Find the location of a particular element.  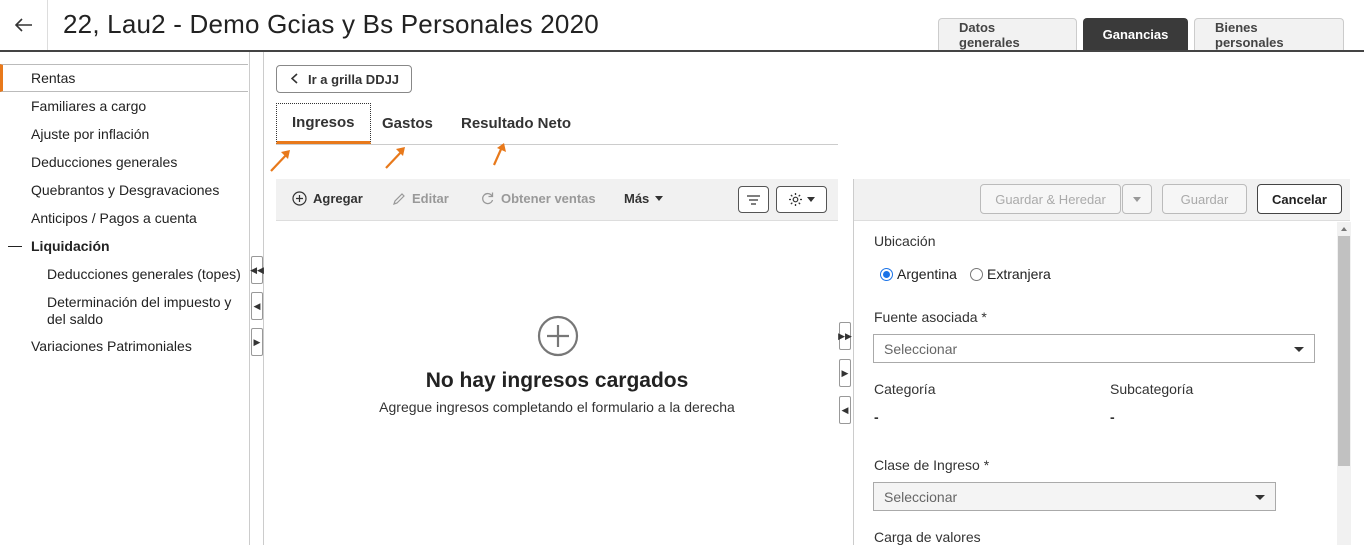

tab-bienes-personales: Bienes personales is located at coordinates (1269, 34).